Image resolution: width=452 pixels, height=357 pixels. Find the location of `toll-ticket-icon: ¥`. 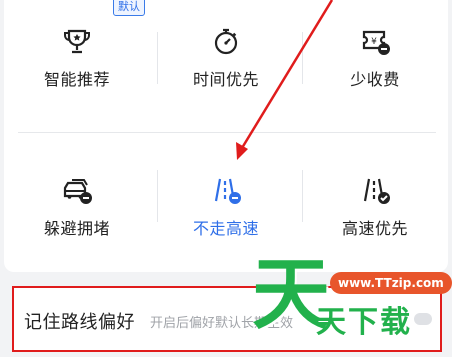

toll-ticket-icon: ¥ is located at coordinates (376, 42).